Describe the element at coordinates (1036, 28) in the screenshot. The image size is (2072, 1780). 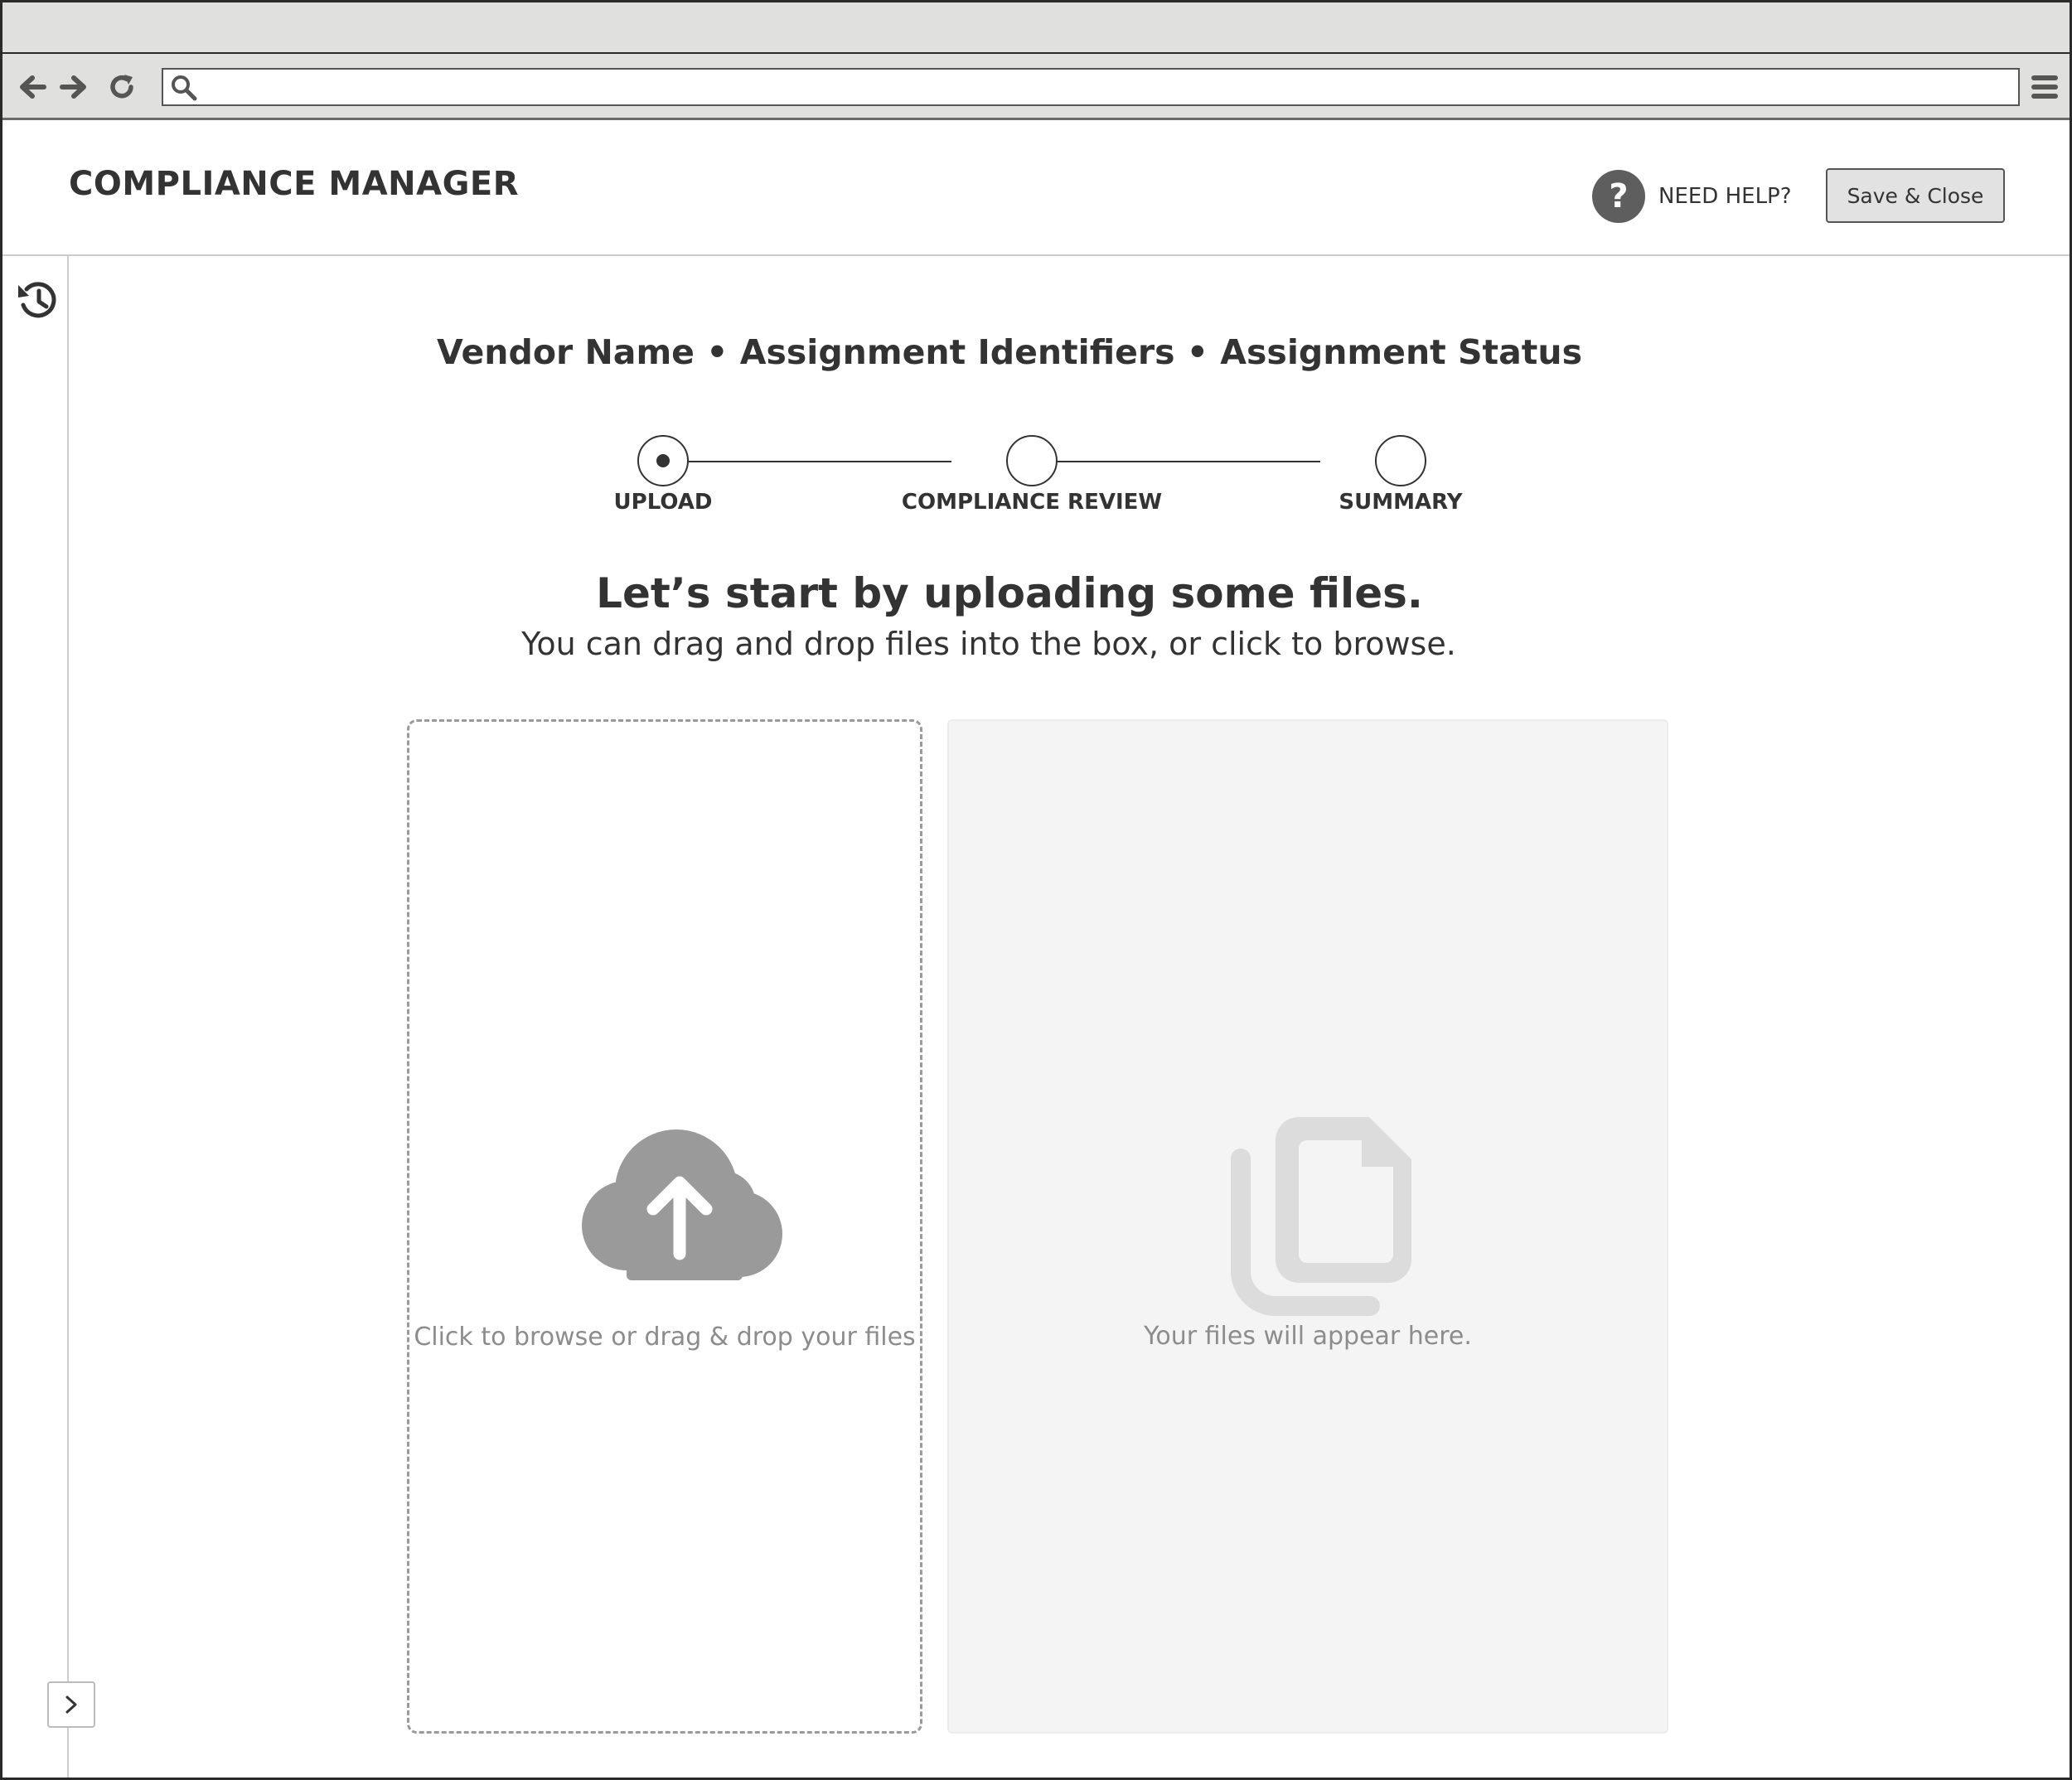
I see `browser-titlebar` at that location.